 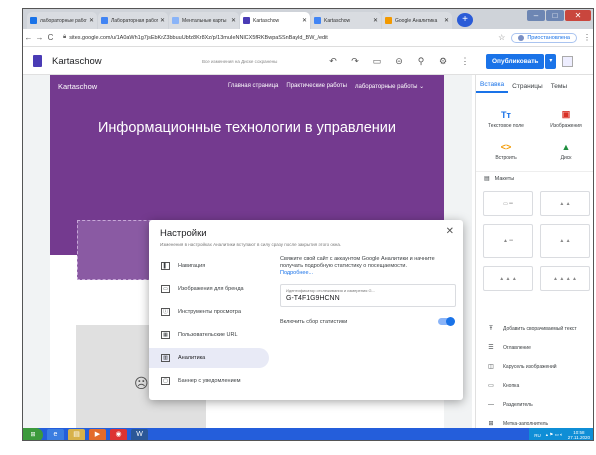 What do you see at coordinates (55, 434) in the screenshot?
I see `ie-taskbar-icon: e` at bounding box center [55, 434].